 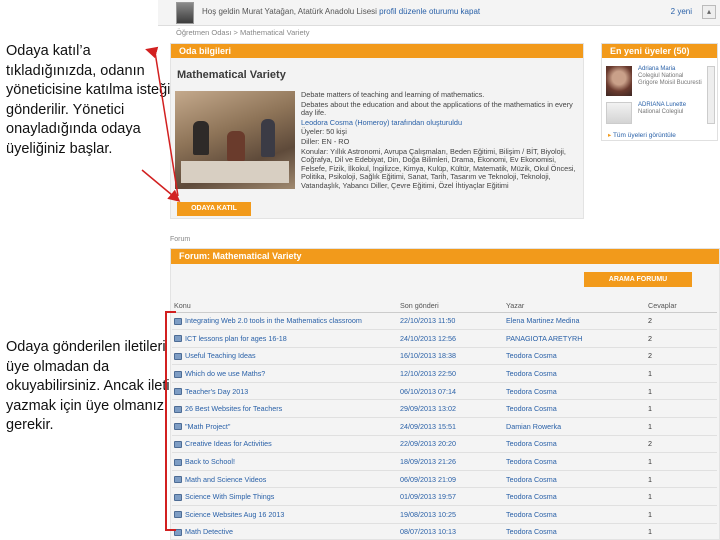 I want to click on room-name: Mathematical Variety, so click(x=231, y=75).